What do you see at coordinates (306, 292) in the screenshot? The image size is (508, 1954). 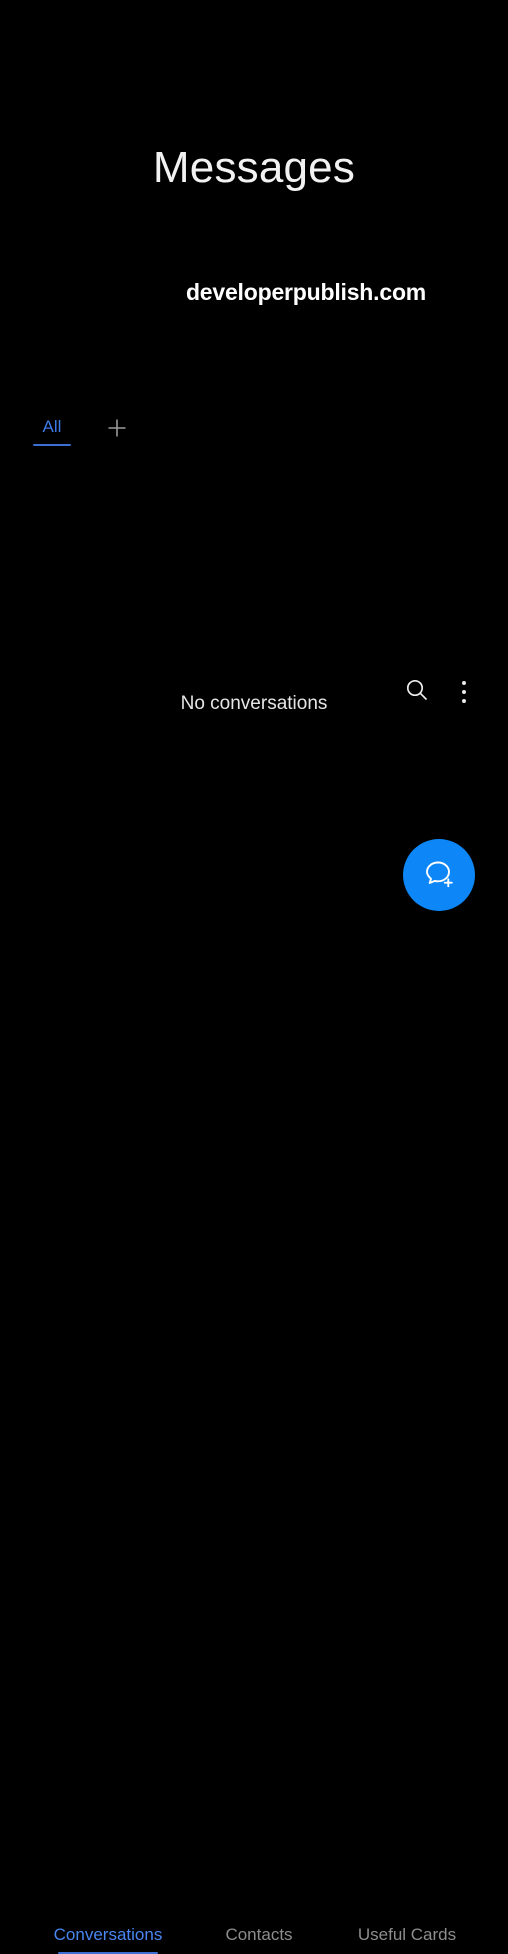 I see `watermark-text: developerpublish.com` at bounding box center [306, 292].